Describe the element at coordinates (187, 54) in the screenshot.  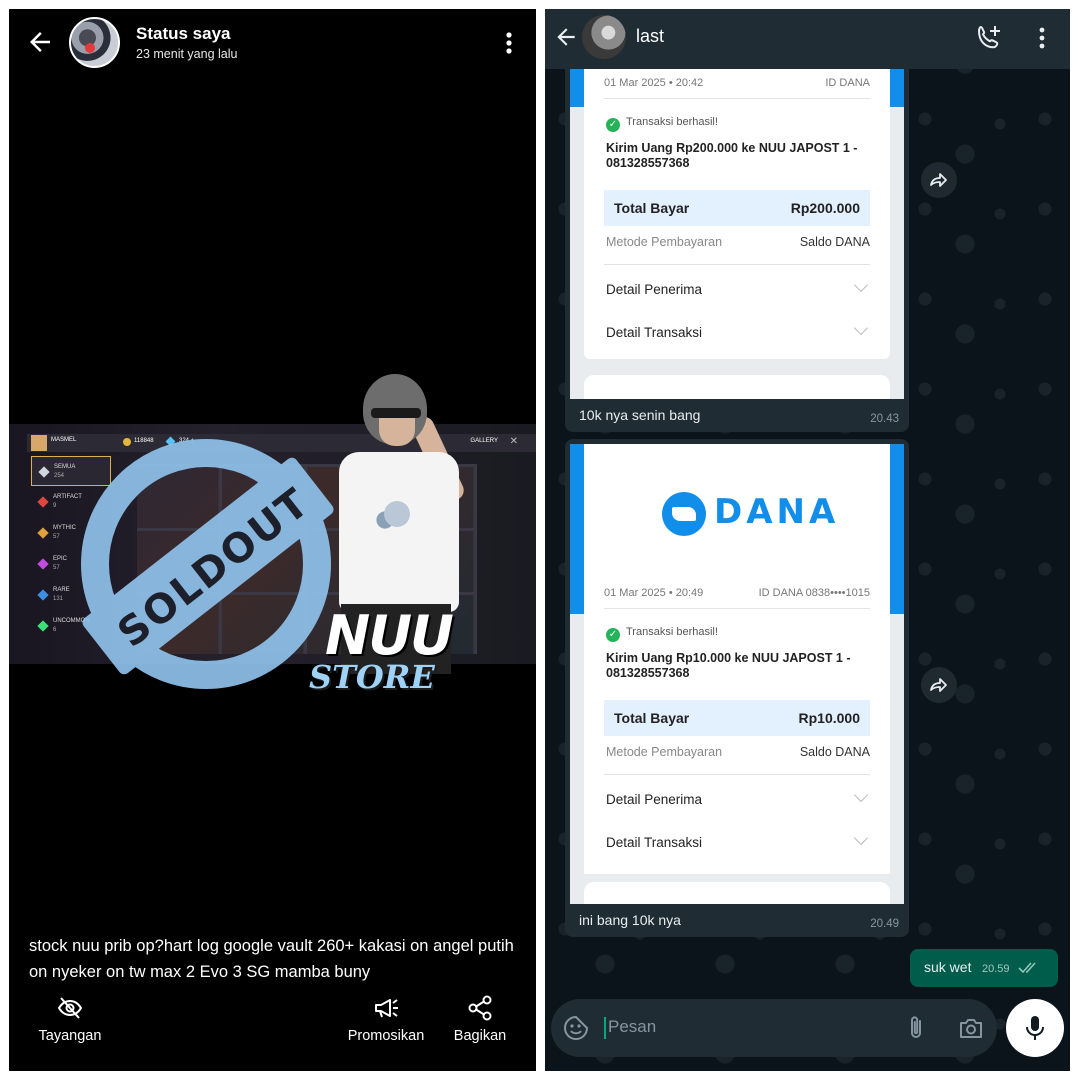
I see `status-timestamp: 23 menit yang lalu` at that location.